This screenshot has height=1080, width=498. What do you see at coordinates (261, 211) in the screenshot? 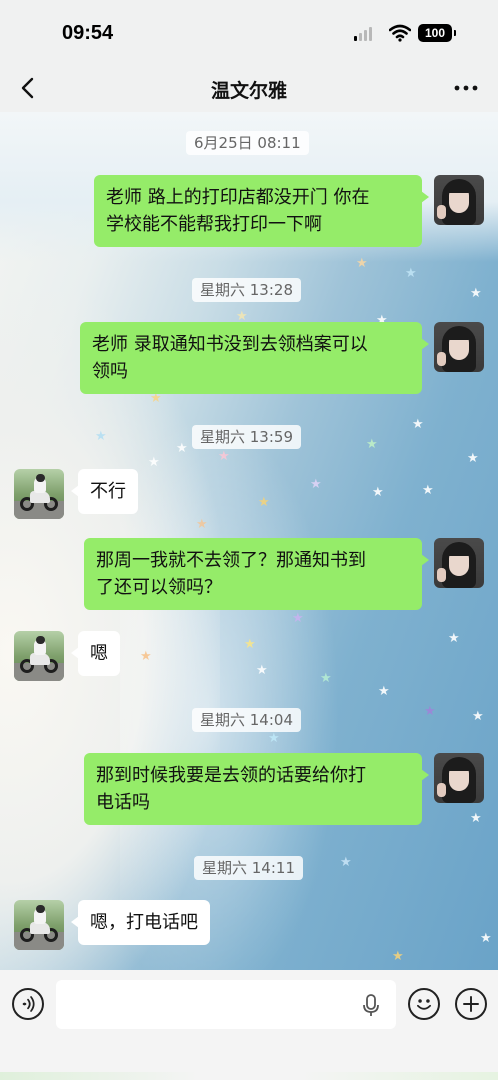
I see `outgoing-message: 老师 路上的打印店都没开门 你在 学校能不能帮我打印一下啊` at bounding box center [261, 211].